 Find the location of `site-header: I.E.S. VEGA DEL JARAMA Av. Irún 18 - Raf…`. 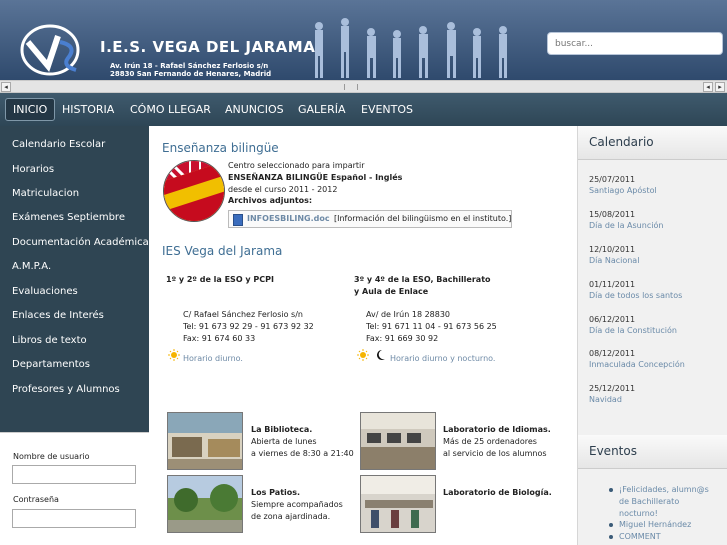

site-header: I.E.S. VEGA DEL JARAMA Av. Irún 18 - Raf… is located at coordinates (363, 40).